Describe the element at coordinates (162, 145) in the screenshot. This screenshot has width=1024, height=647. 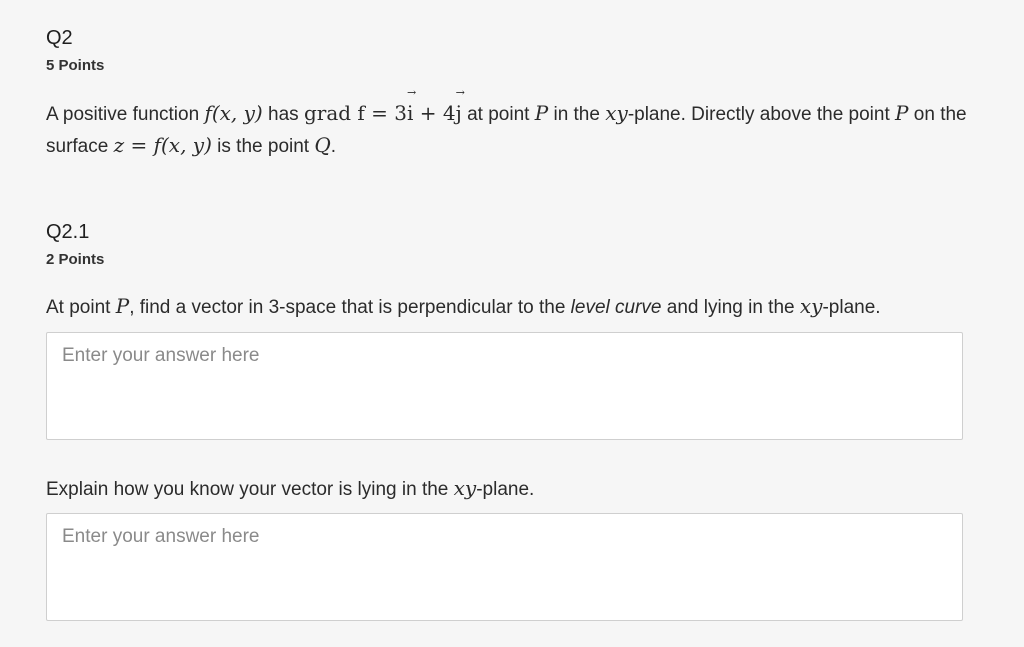
I see `math-z-eq: z = f(x, y)` at that location.